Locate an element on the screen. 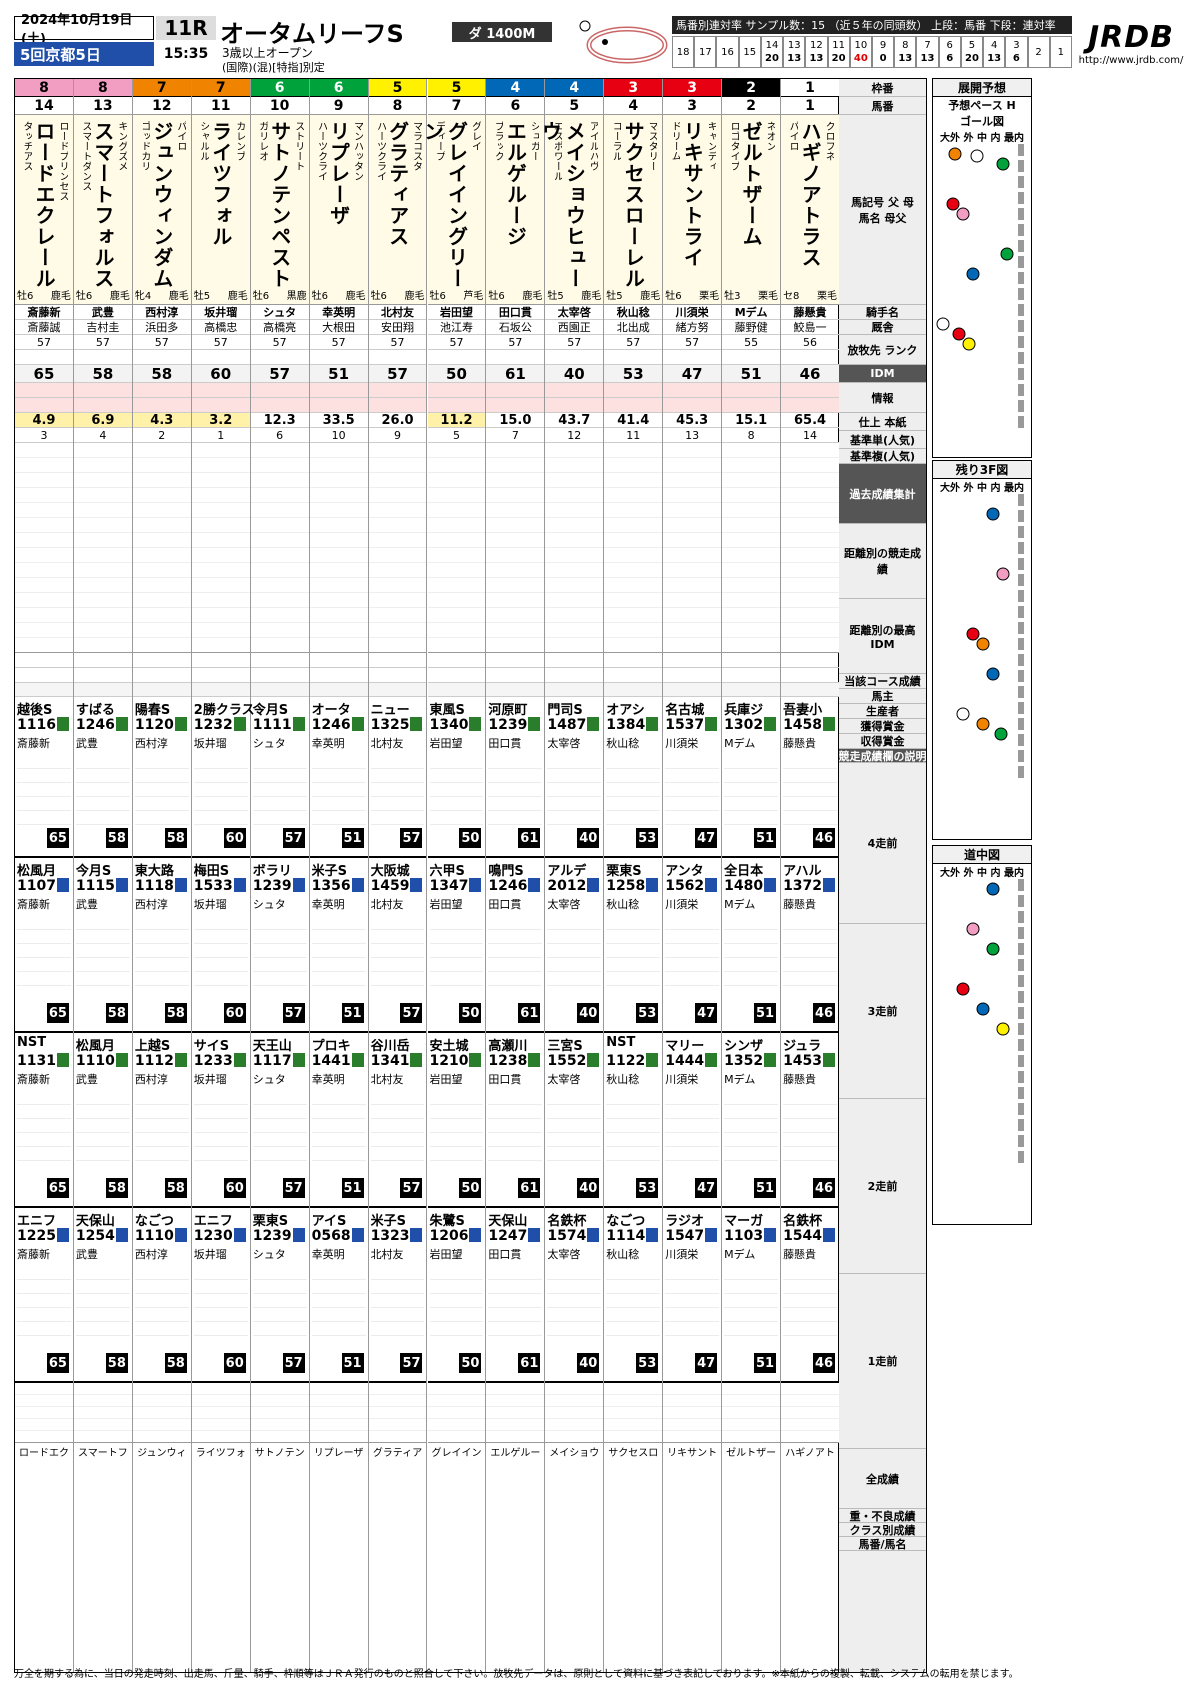 The height and width of the screenshot is (1683, 1200). jockey-name: 田口貫 is located at coordinates (515, 312).